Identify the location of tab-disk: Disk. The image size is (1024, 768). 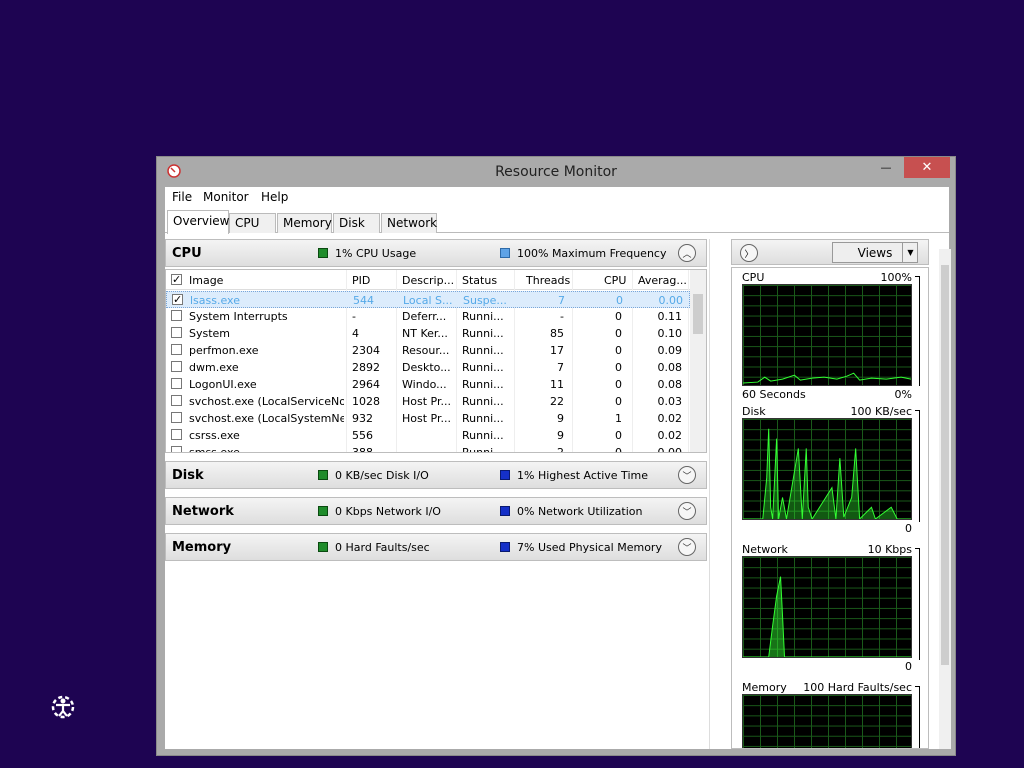
(356, 223).